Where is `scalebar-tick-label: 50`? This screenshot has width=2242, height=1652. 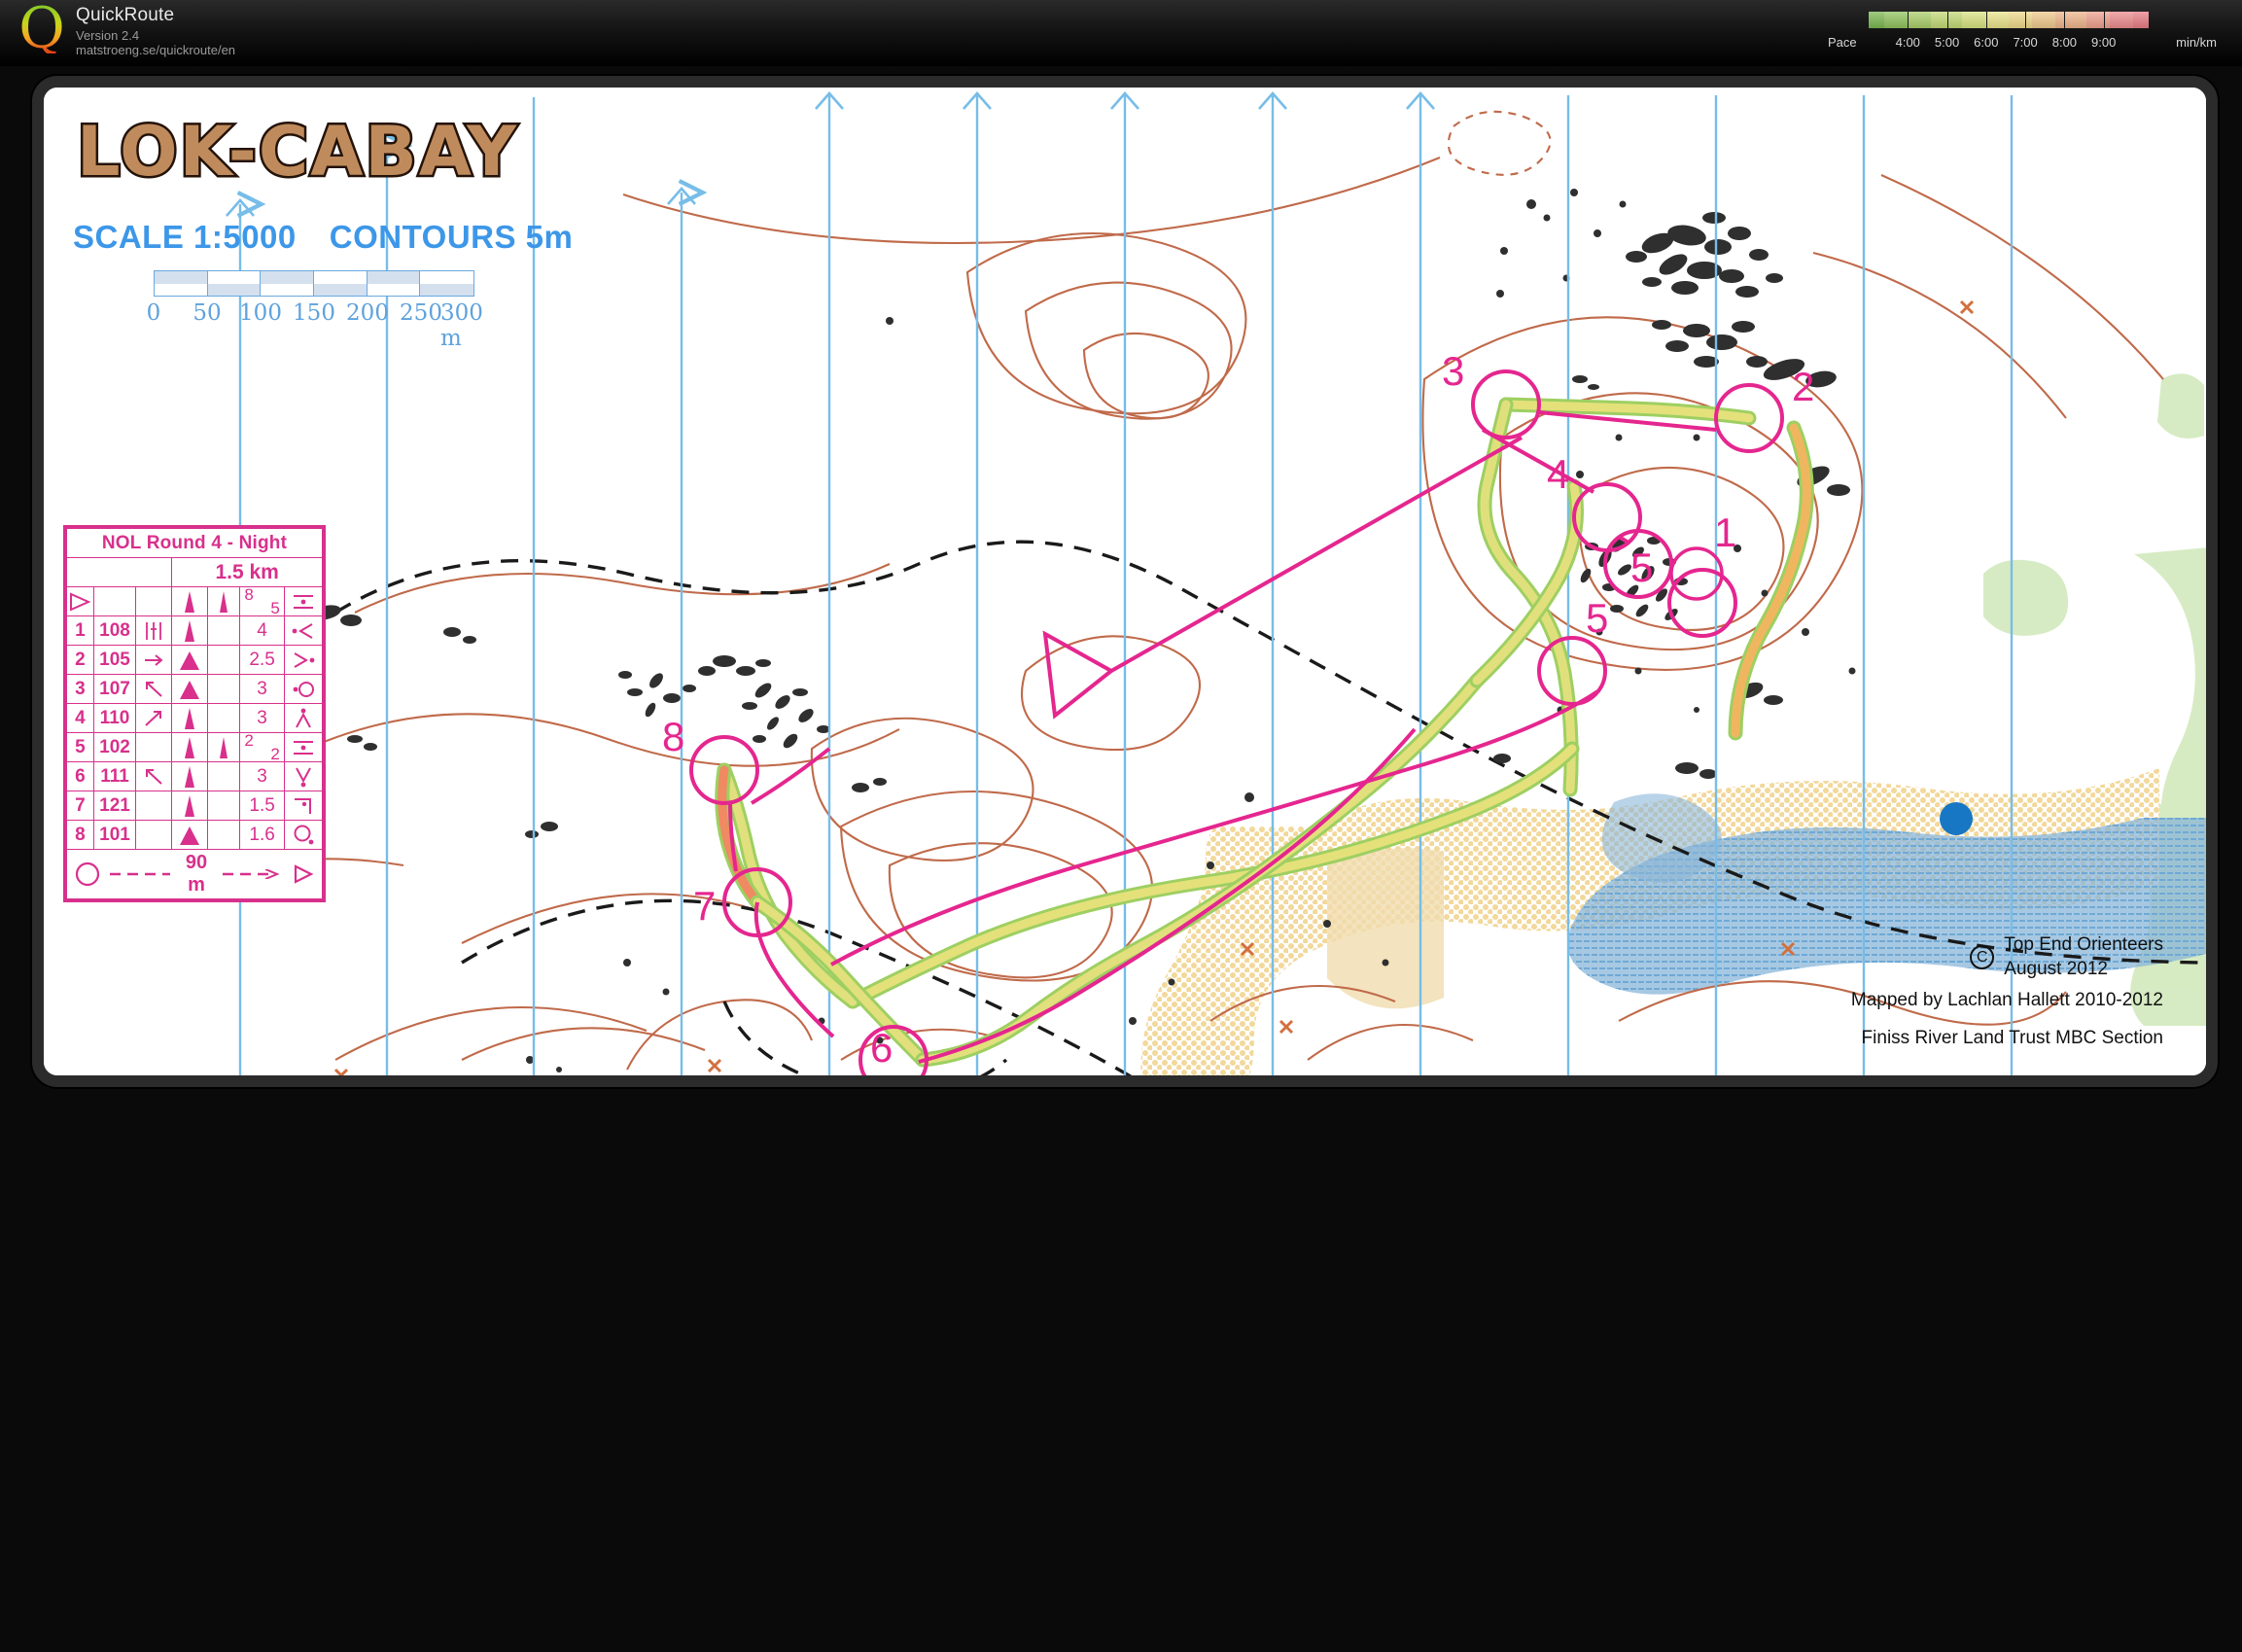 scalebar-tick-label: 50 is located at coordinates (207, 313).